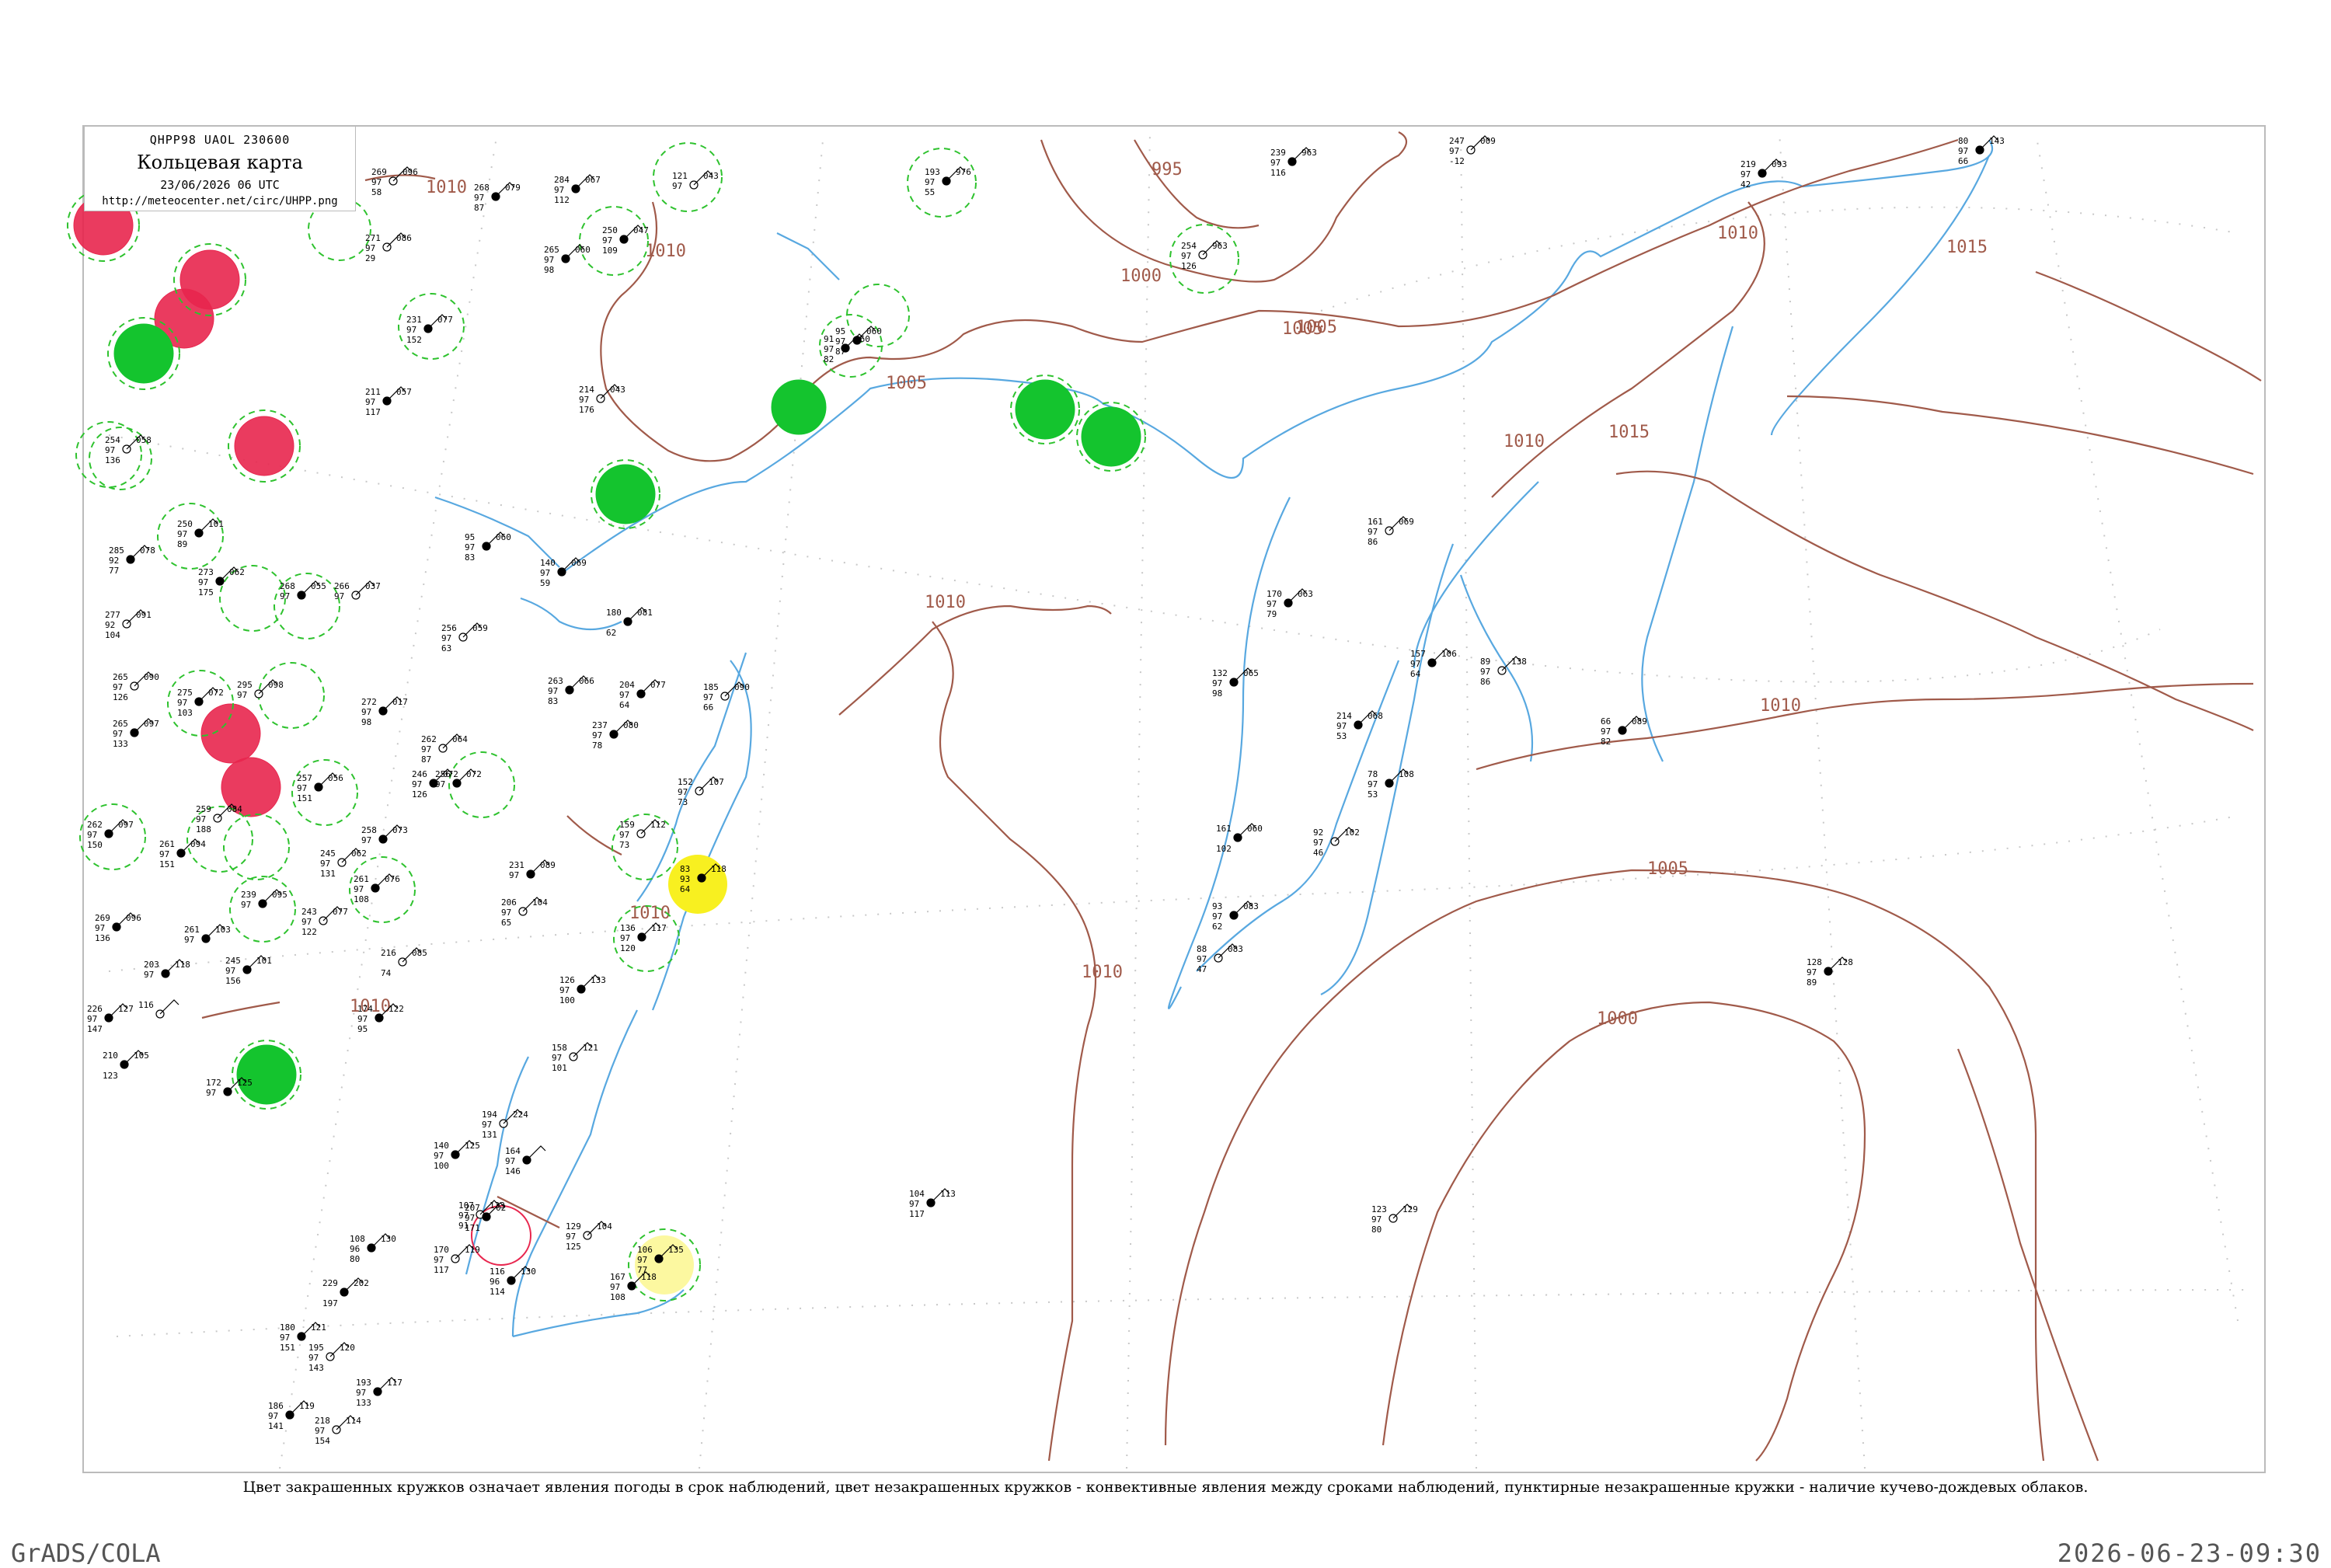 This screenshot has height=1568, width=2331. What do you see at coordinates (95, 1009) in the screenshot?
I see `station-temp: 226` at bounding box center [95, 1009].